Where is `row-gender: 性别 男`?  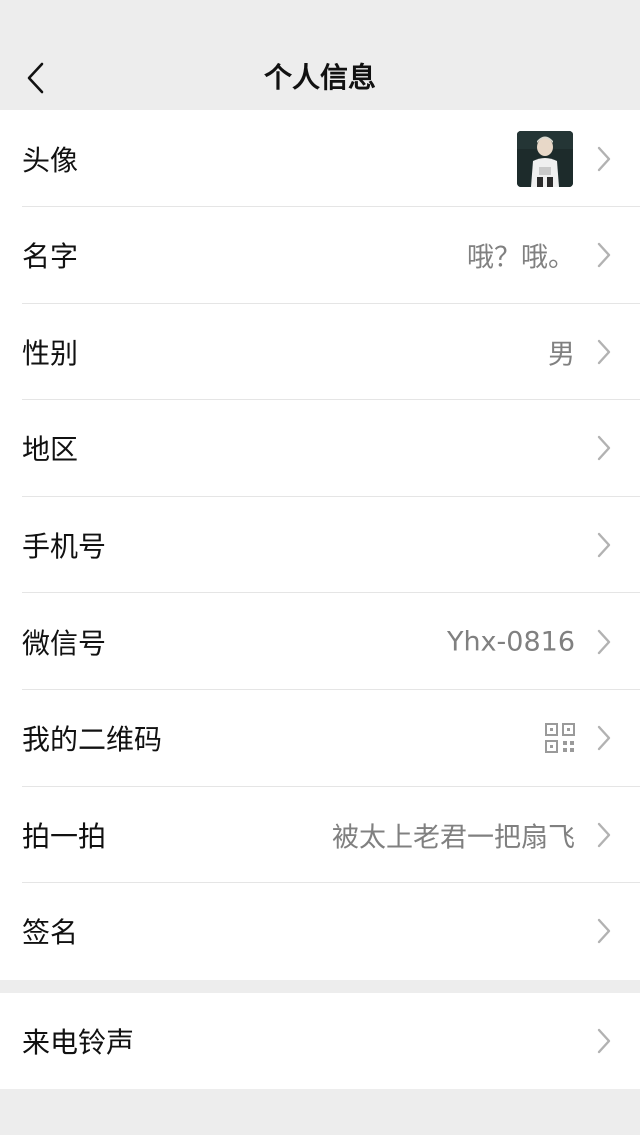 row-gender: 性别 男 is located at coordinates (320, 352).